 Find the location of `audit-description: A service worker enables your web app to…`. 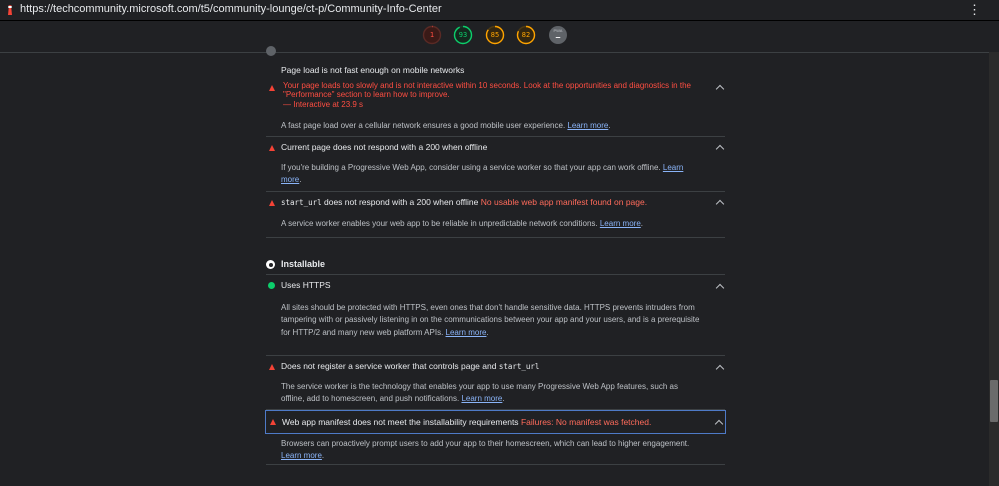

audit-description: A service worker enables your web app to… is located at coordinates (462, 223).